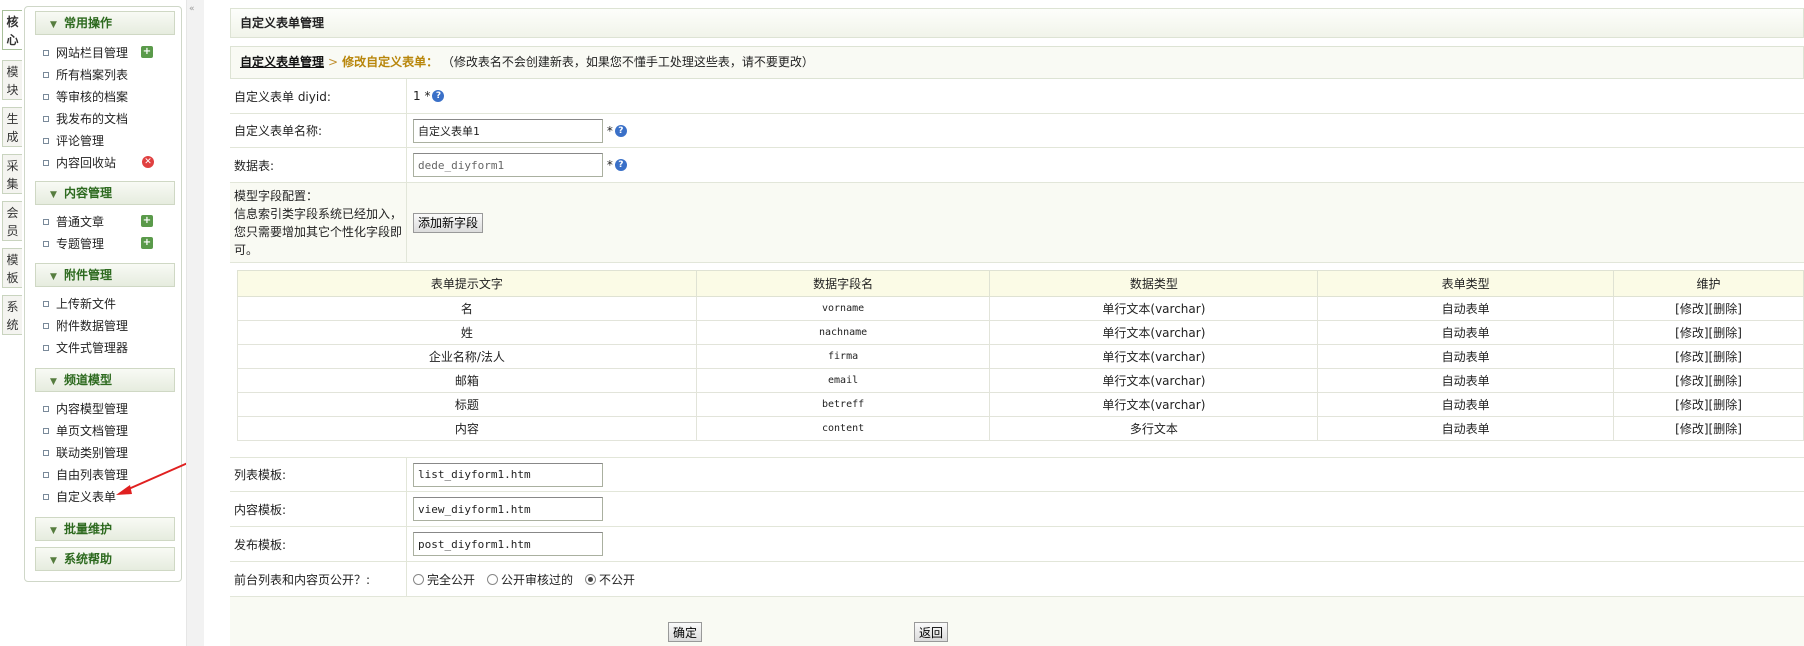 Image resolution: width=1804 pixels, height=646 pixels. What do you see at coordinates (390, 62) in the screenshot?
I see `breadcrumb-current: 修改自定义表单：` at bounding box center [390, 62].